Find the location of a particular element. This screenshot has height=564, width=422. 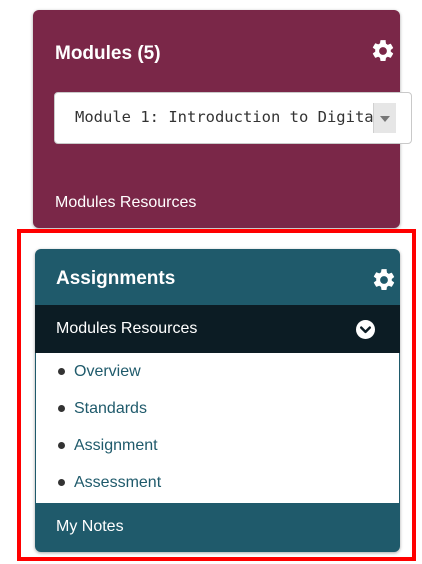

item-label: Standards is located at coordinates (110, 408).